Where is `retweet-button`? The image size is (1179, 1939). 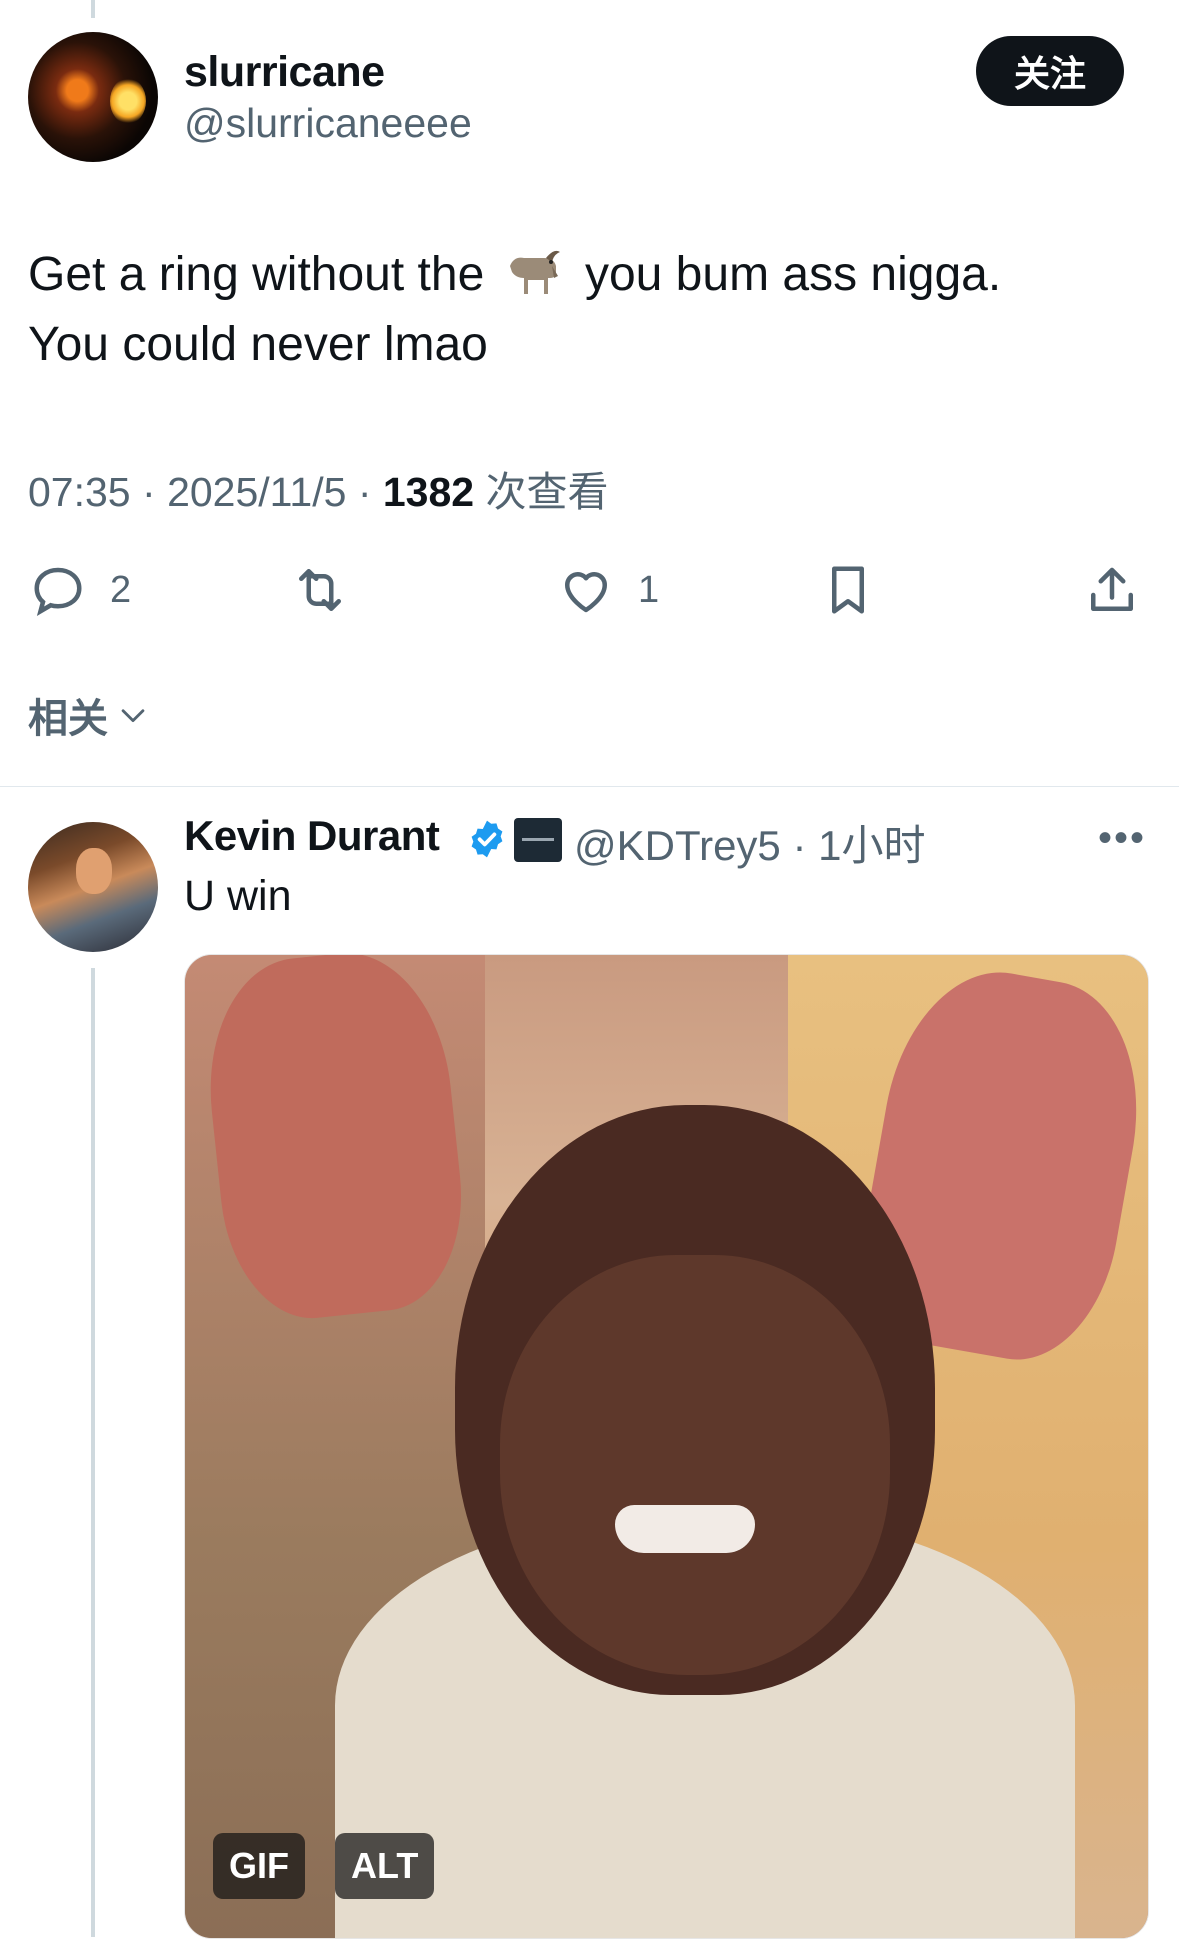
retweet-button is located at coordinates (320, 590).